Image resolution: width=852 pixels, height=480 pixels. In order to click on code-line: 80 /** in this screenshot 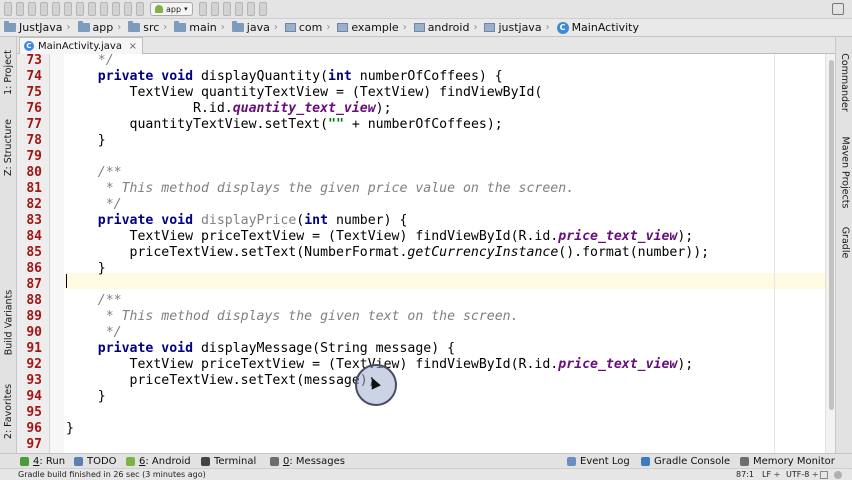, I will do `click(421, 173)`.